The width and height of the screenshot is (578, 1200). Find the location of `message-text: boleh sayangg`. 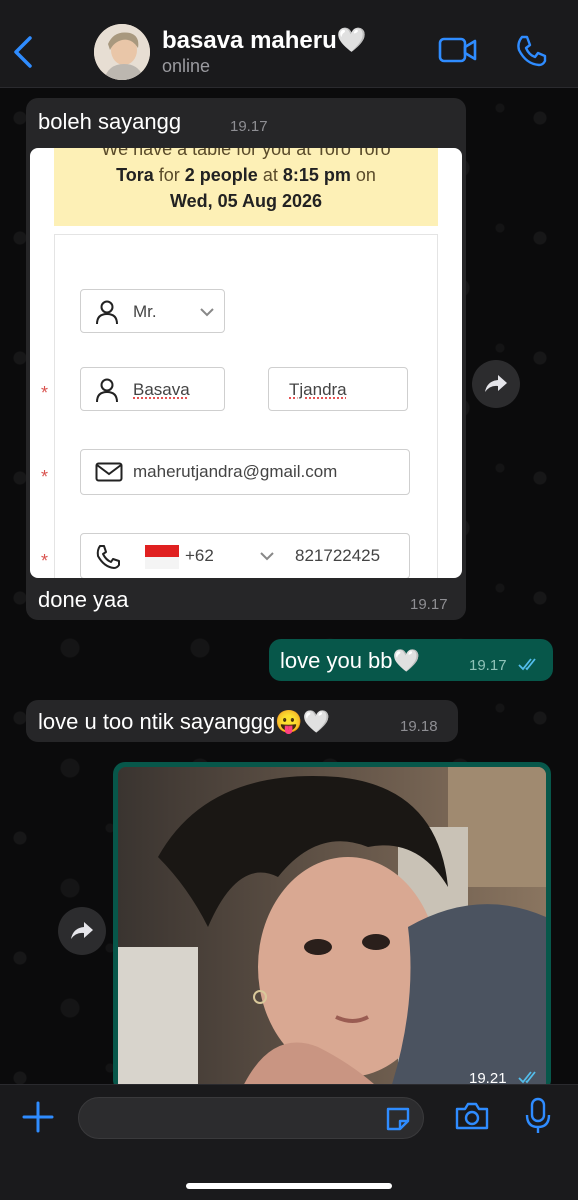

message-text: boleh sayangg is located at coordinates (110, 121).